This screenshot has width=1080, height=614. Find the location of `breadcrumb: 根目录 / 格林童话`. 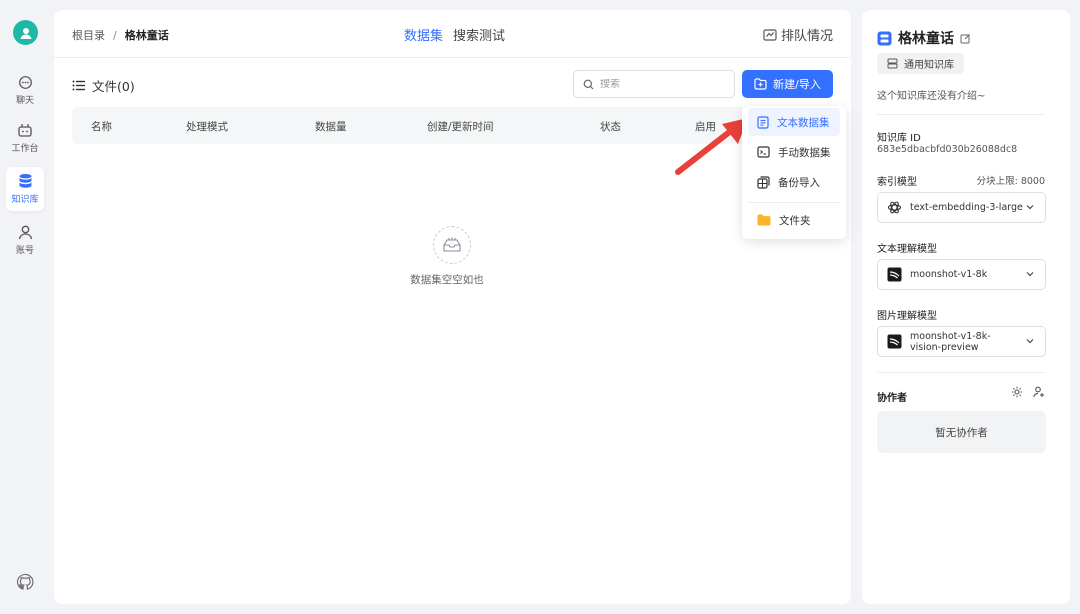

breadcrumb: 根目录 / 格林童话 is located at coordinates (120, 35).